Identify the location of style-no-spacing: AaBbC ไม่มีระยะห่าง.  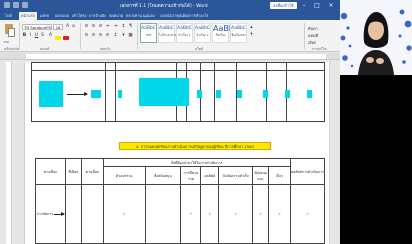
(167, 33).